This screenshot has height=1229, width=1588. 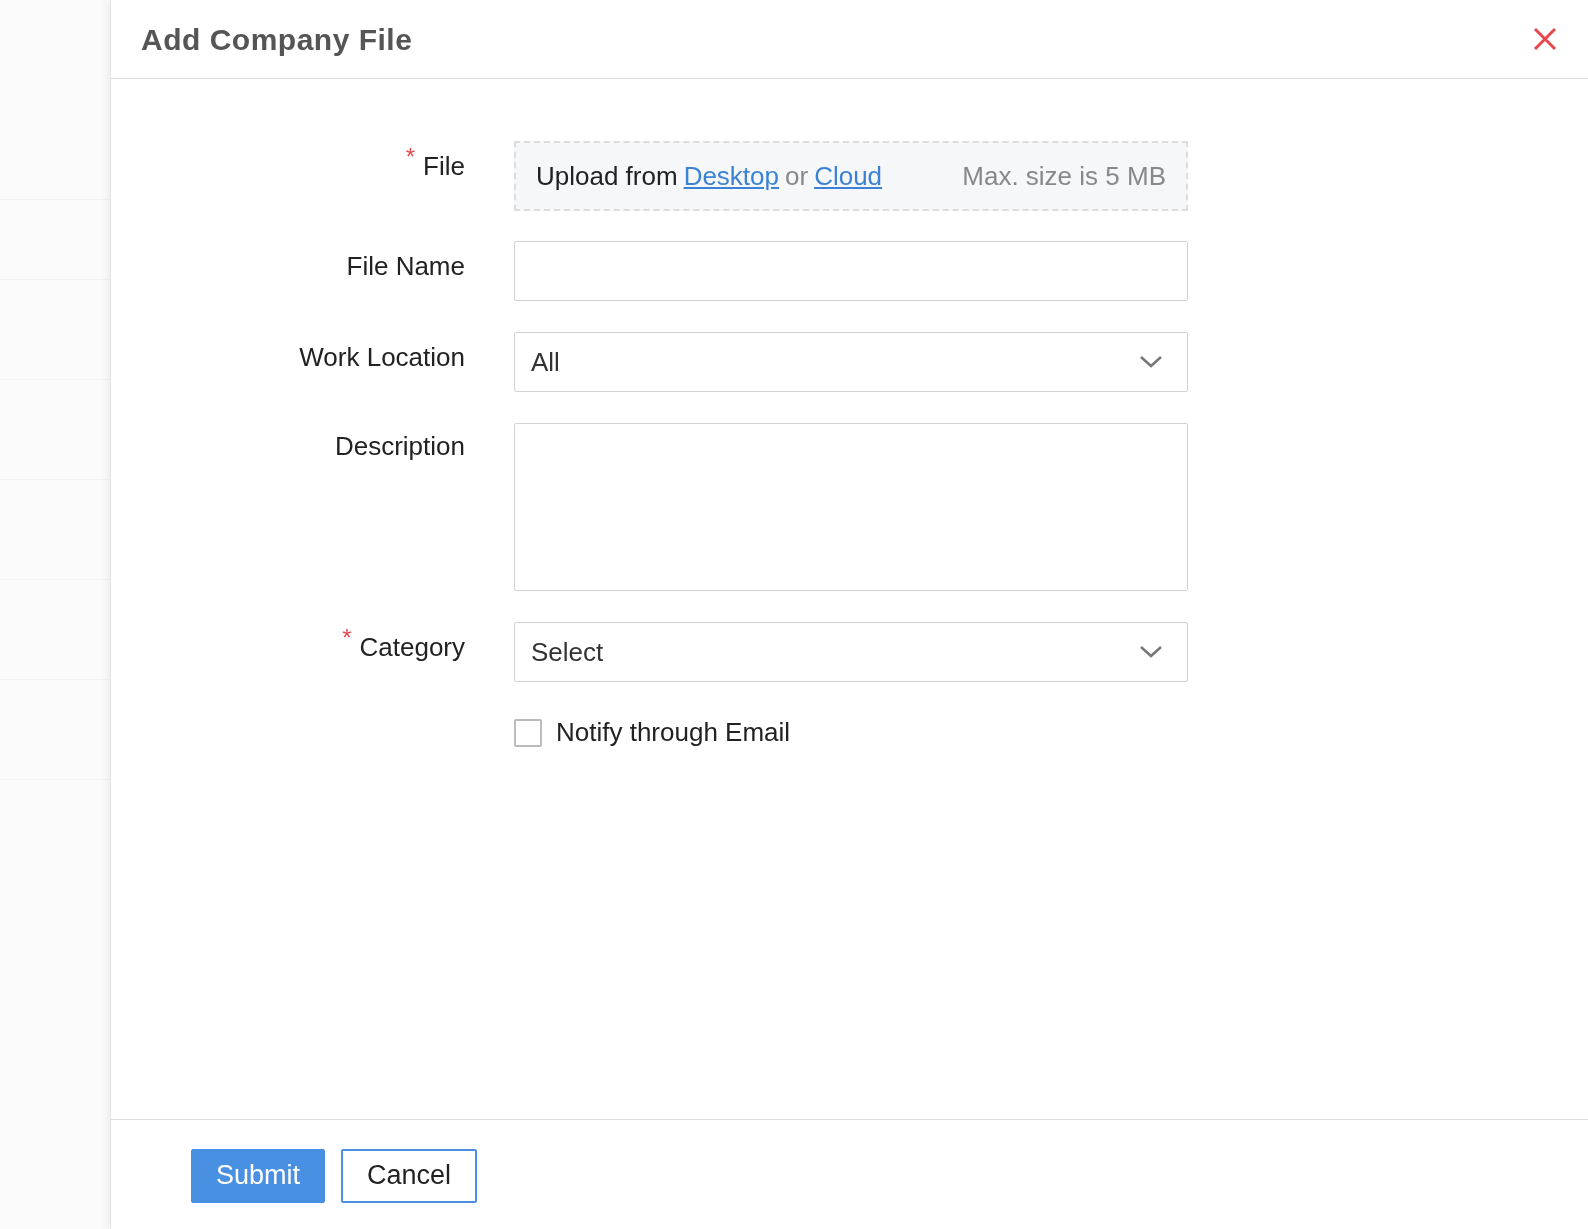 What do you see at coordinates (848, 176) in the screenshot?
I see `cloud-link: Cloud` at bounding box center [848, 176].